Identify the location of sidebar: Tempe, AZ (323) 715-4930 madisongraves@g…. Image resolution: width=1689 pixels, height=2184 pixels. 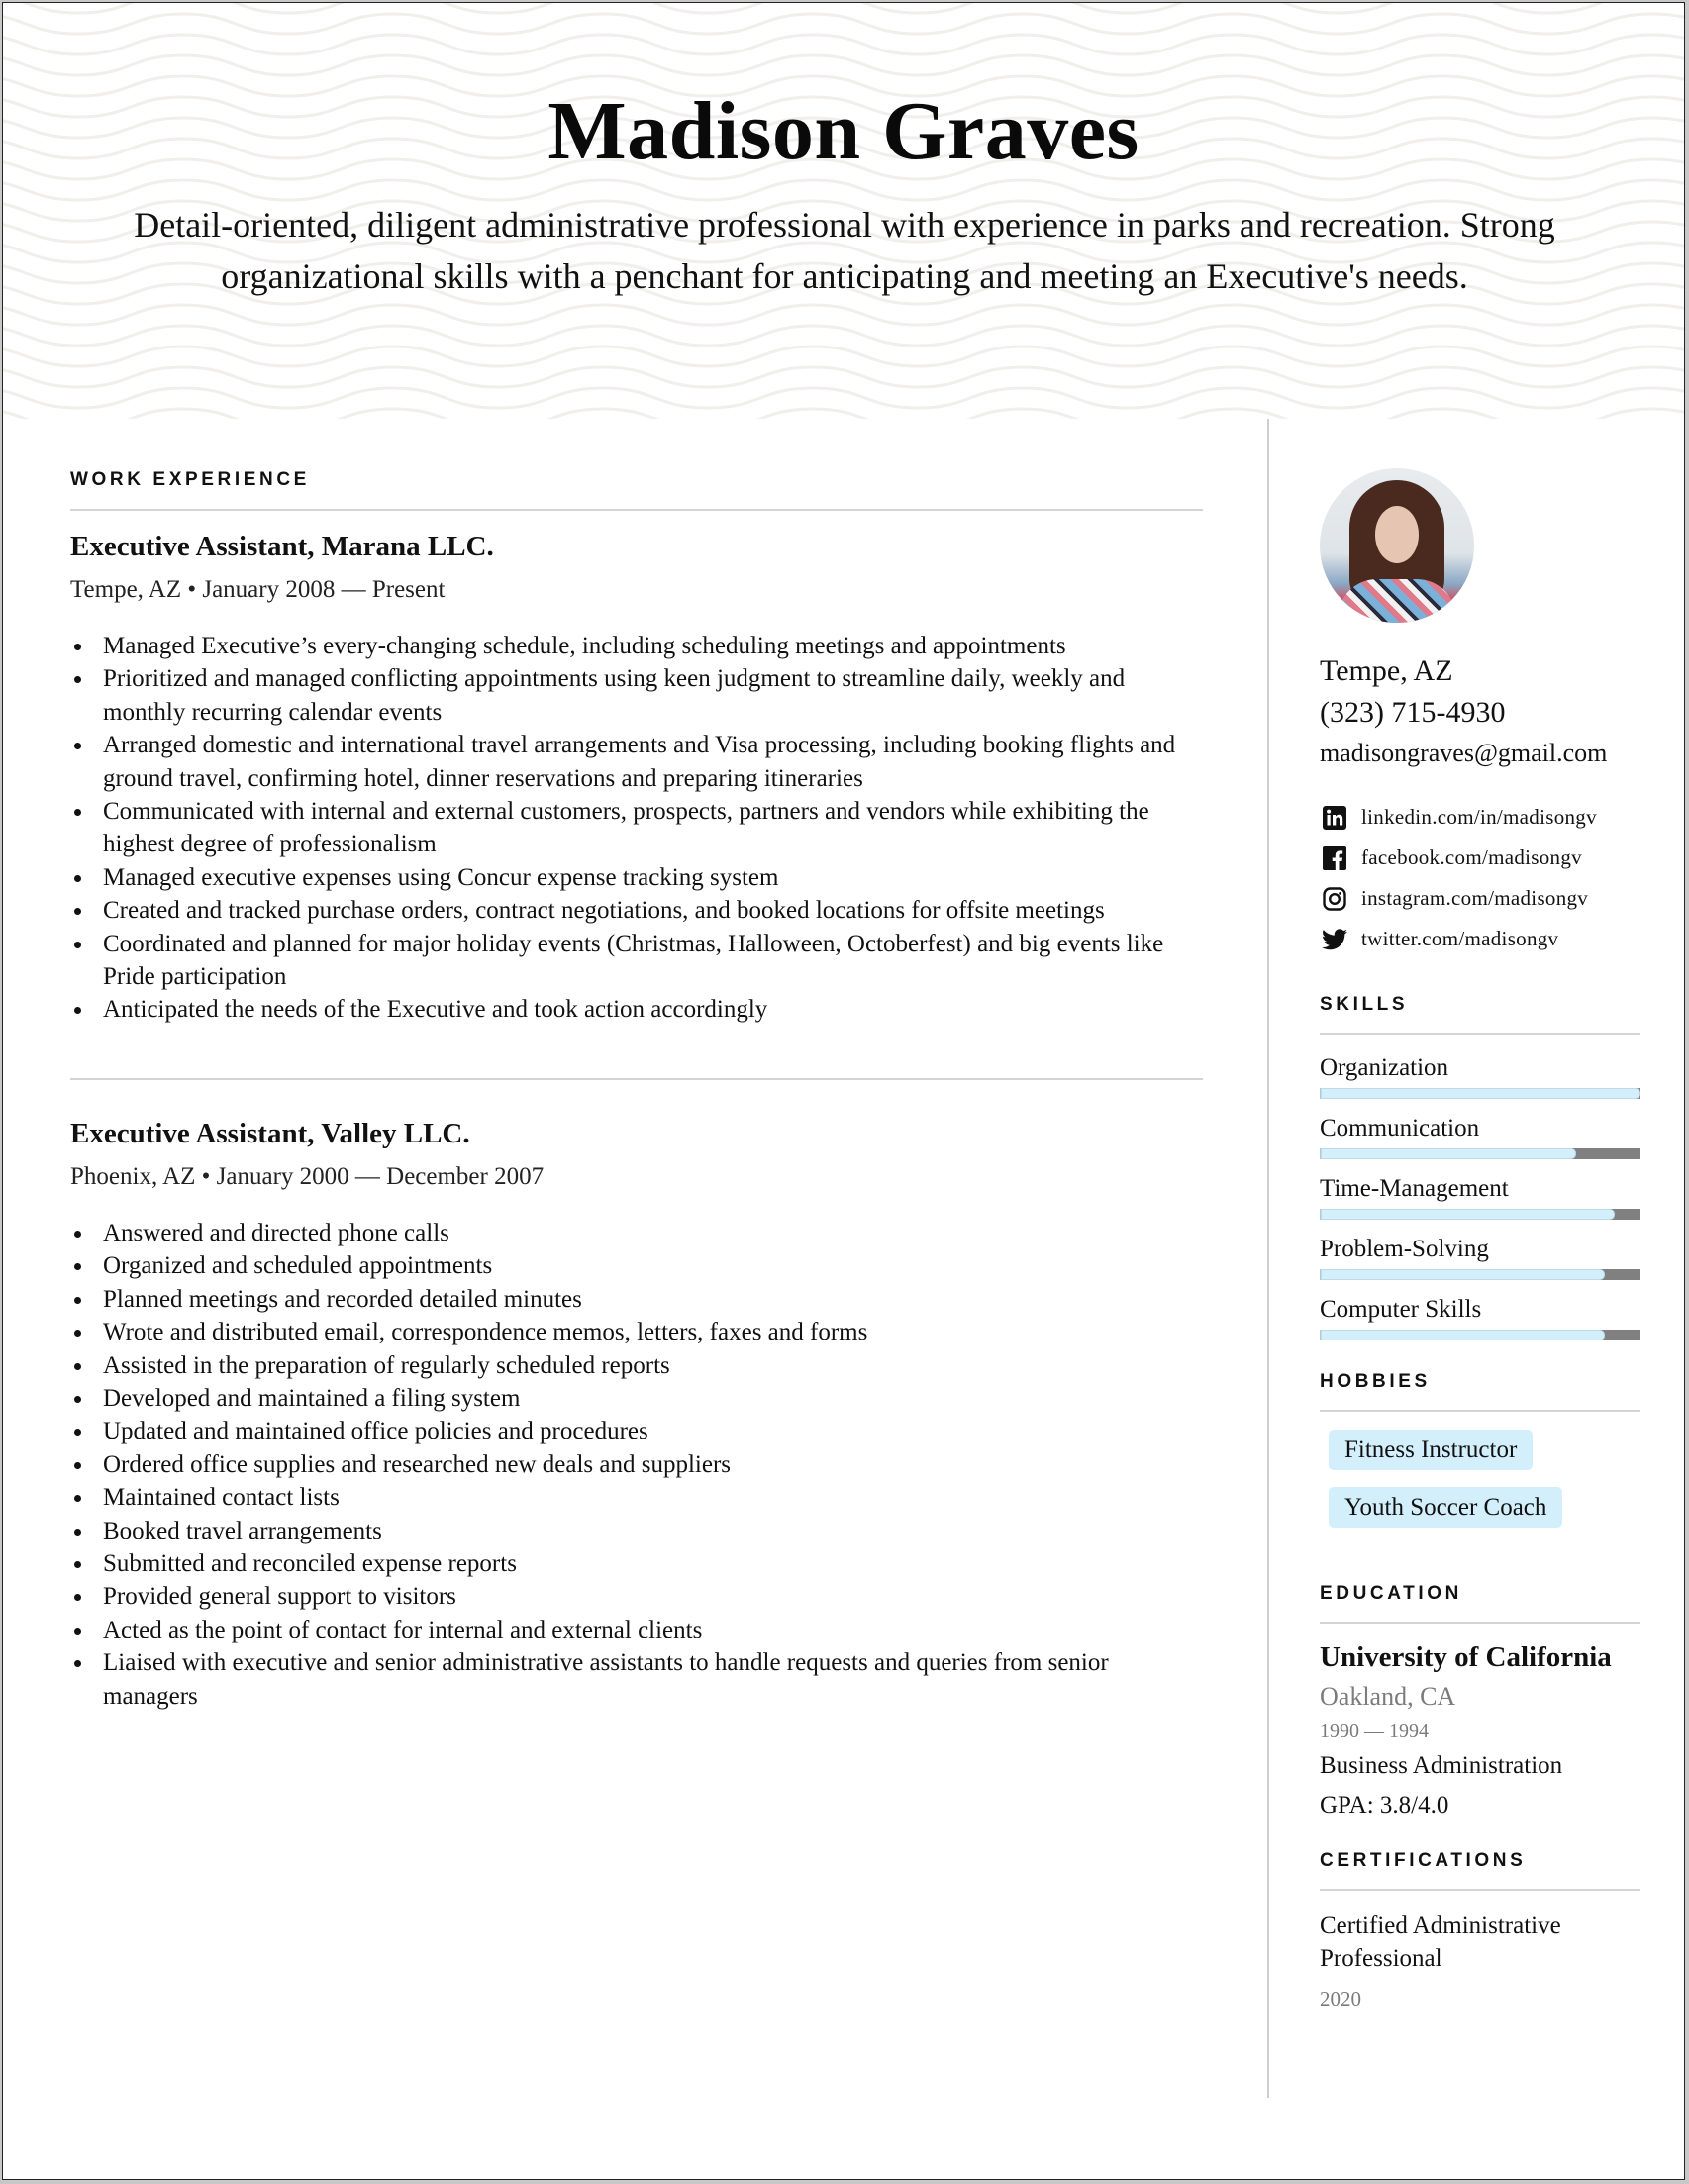
(1480, 1242).